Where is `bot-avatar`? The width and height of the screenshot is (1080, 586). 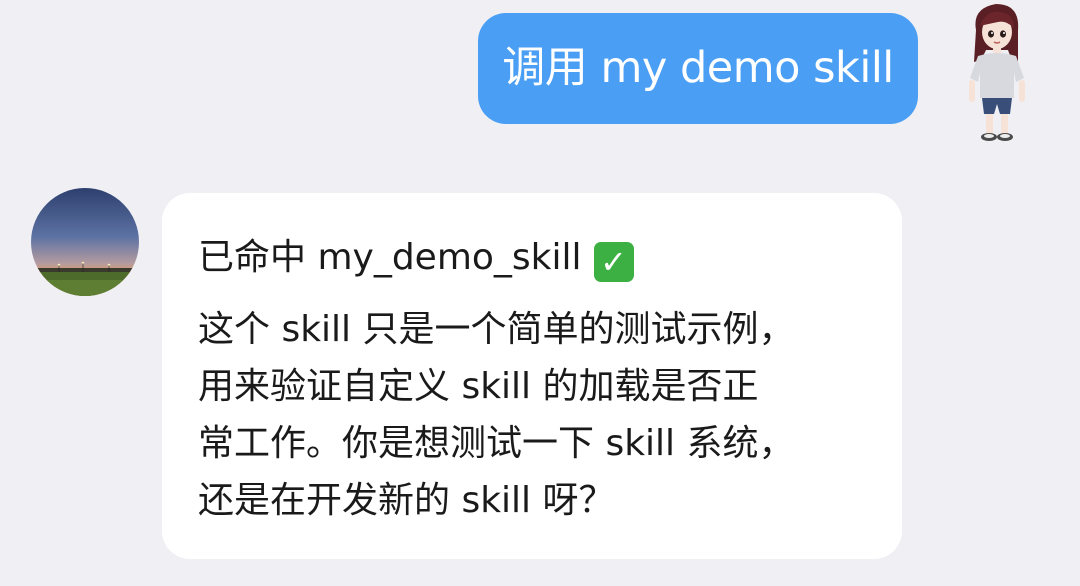
bot-avatar is located at coordinates (85, 242).